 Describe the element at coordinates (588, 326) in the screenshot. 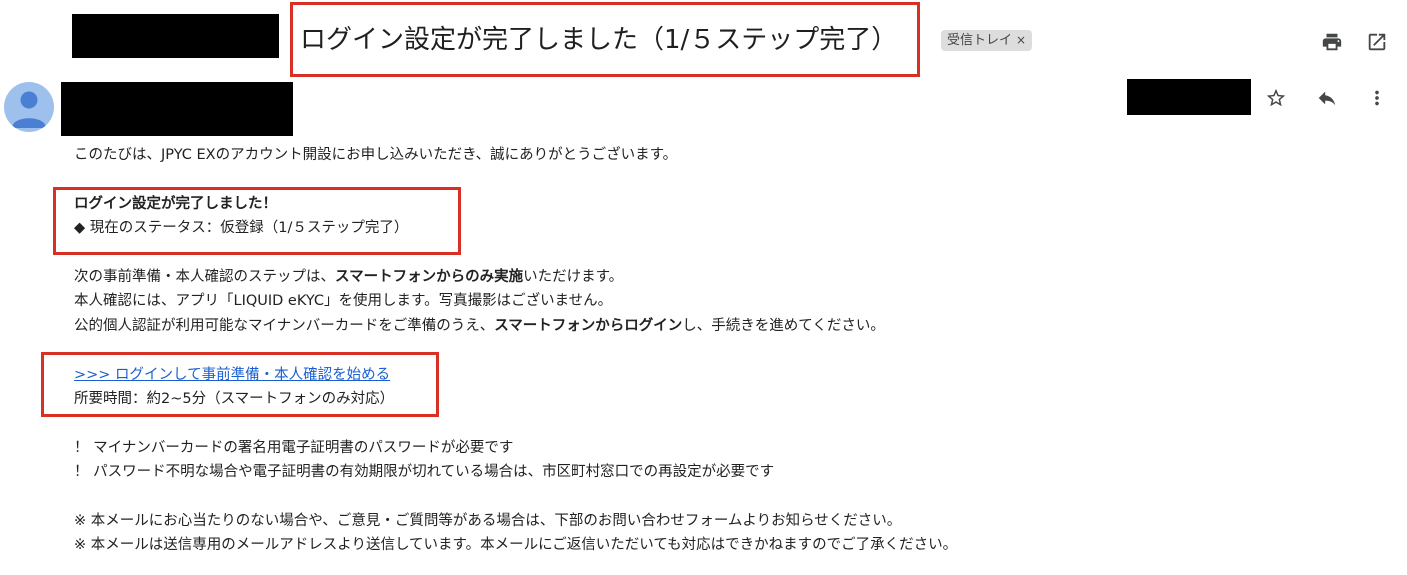

I see `next-steps-line-3-bold: スマートフォンからログイン` at that location.